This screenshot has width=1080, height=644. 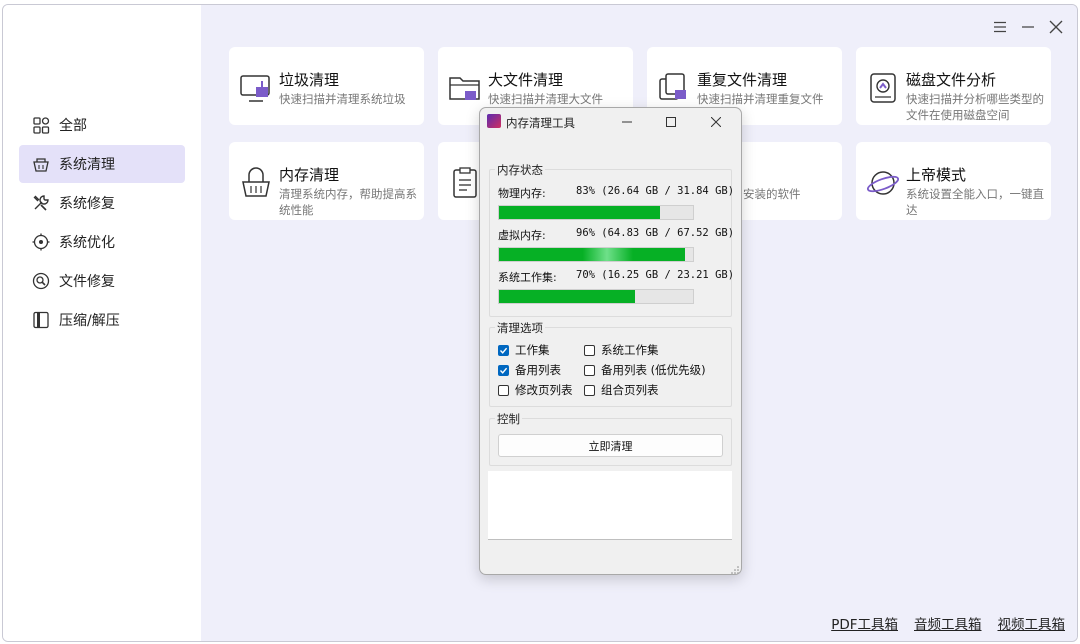 I want to click on card-desc: 快速扫描并清理系统垃圾, so click(x=342, y=99).